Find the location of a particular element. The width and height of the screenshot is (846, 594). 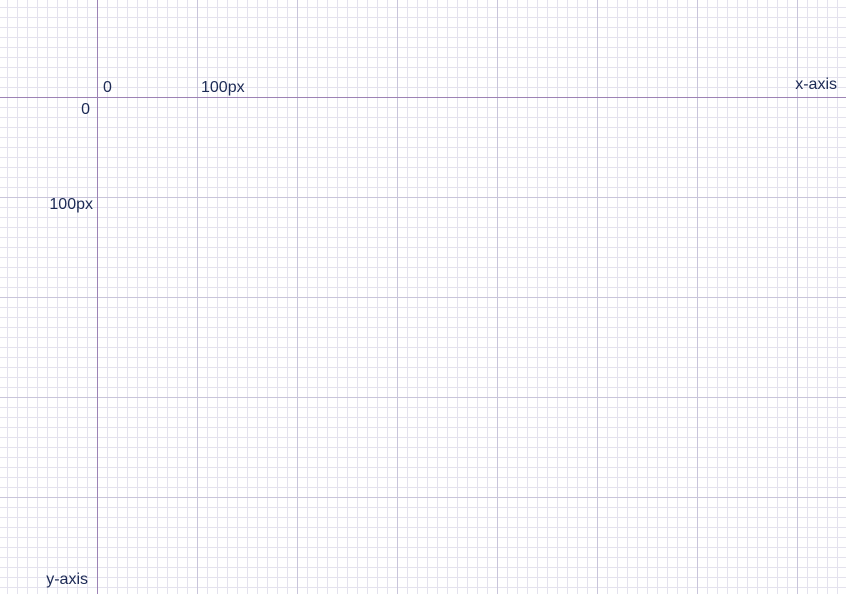

x-100px-label: 100px is located at coordinates (223, 87).